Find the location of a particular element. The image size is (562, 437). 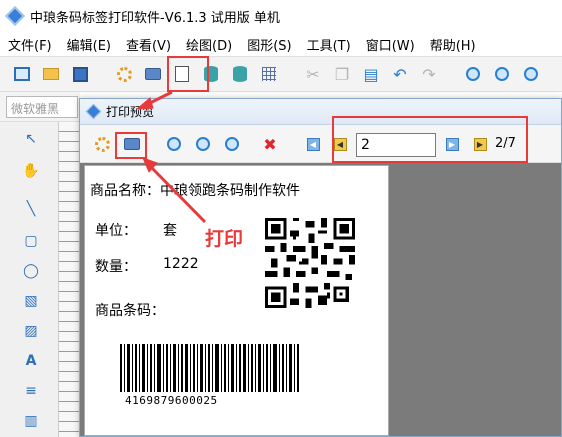

menu-edit: 编辑(E) is located at coordinates (89, 44).